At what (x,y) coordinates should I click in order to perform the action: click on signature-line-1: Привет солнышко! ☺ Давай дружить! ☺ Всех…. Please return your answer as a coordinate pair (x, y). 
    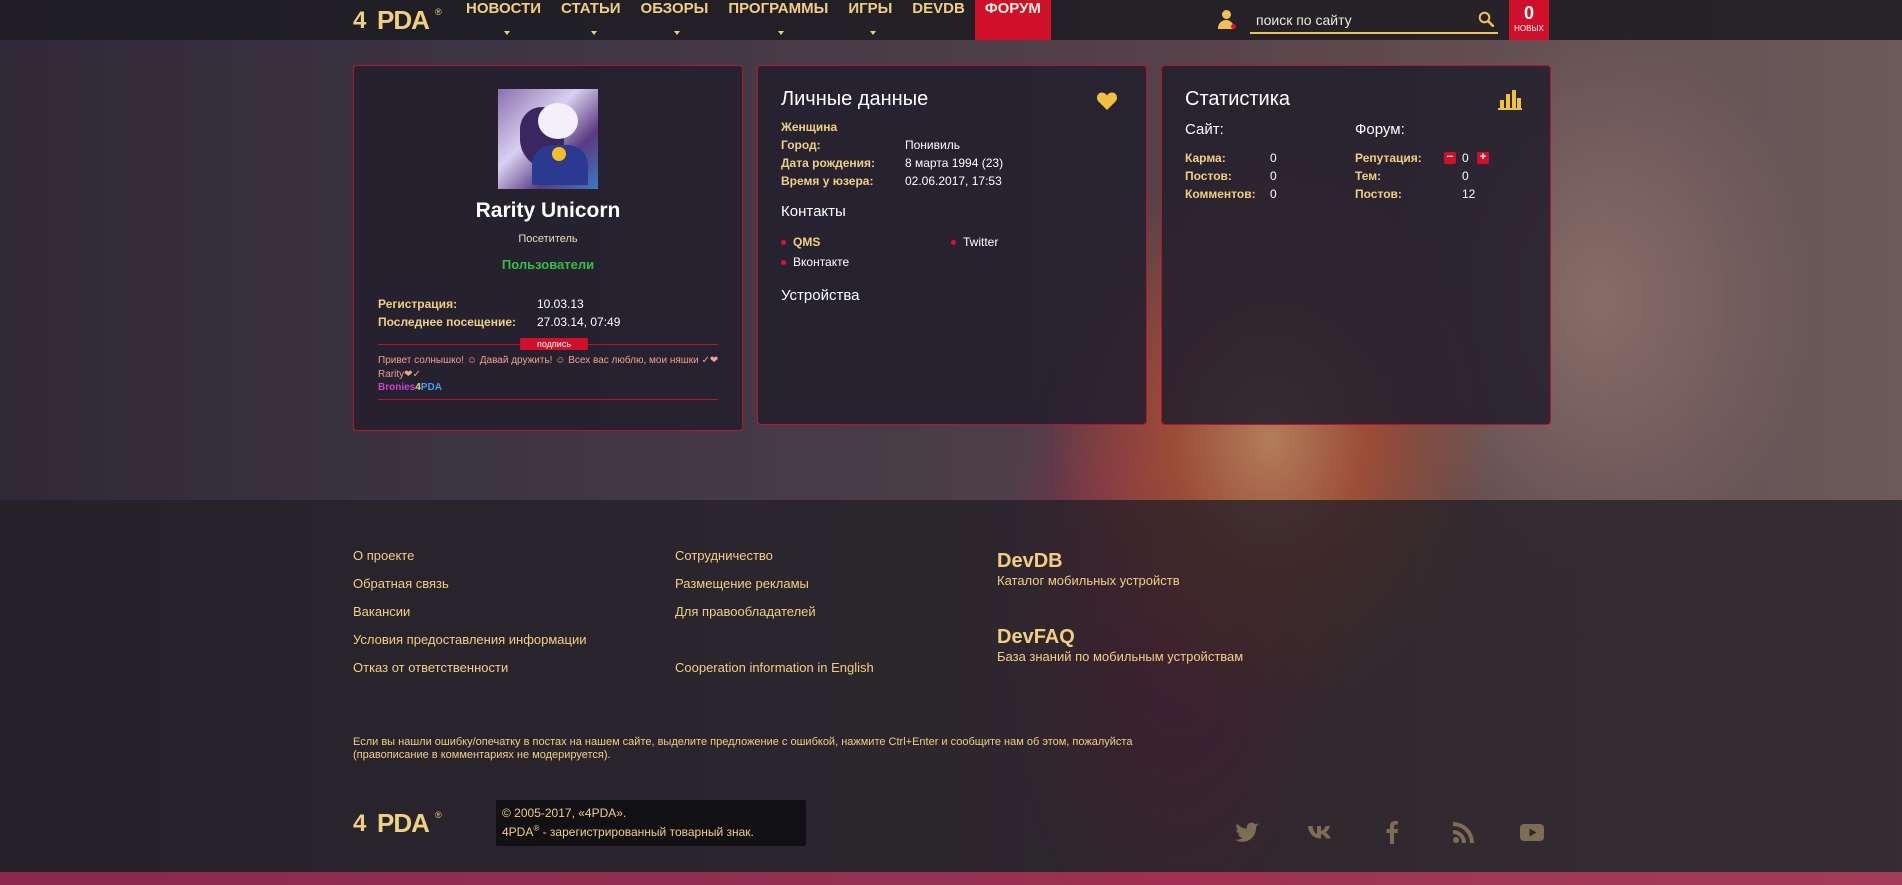
    Looking at the image, I should click on (548, 360).